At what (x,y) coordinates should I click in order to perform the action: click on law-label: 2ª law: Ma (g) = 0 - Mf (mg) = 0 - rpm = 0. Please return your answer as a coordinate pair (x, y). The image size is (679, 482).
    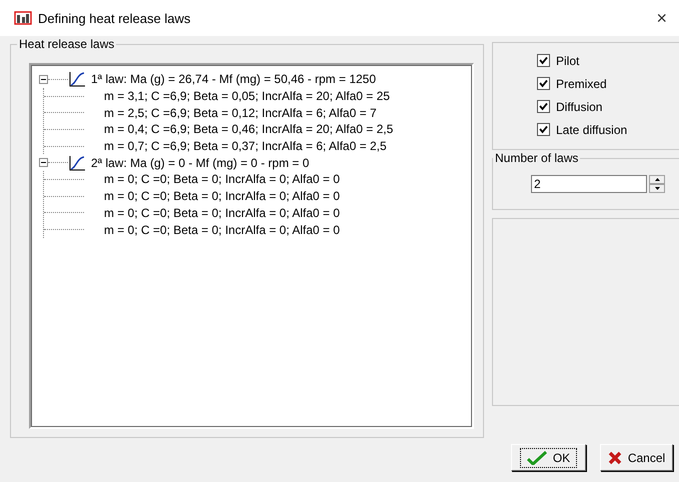
    Looking at the image, I should click on (200, 163).